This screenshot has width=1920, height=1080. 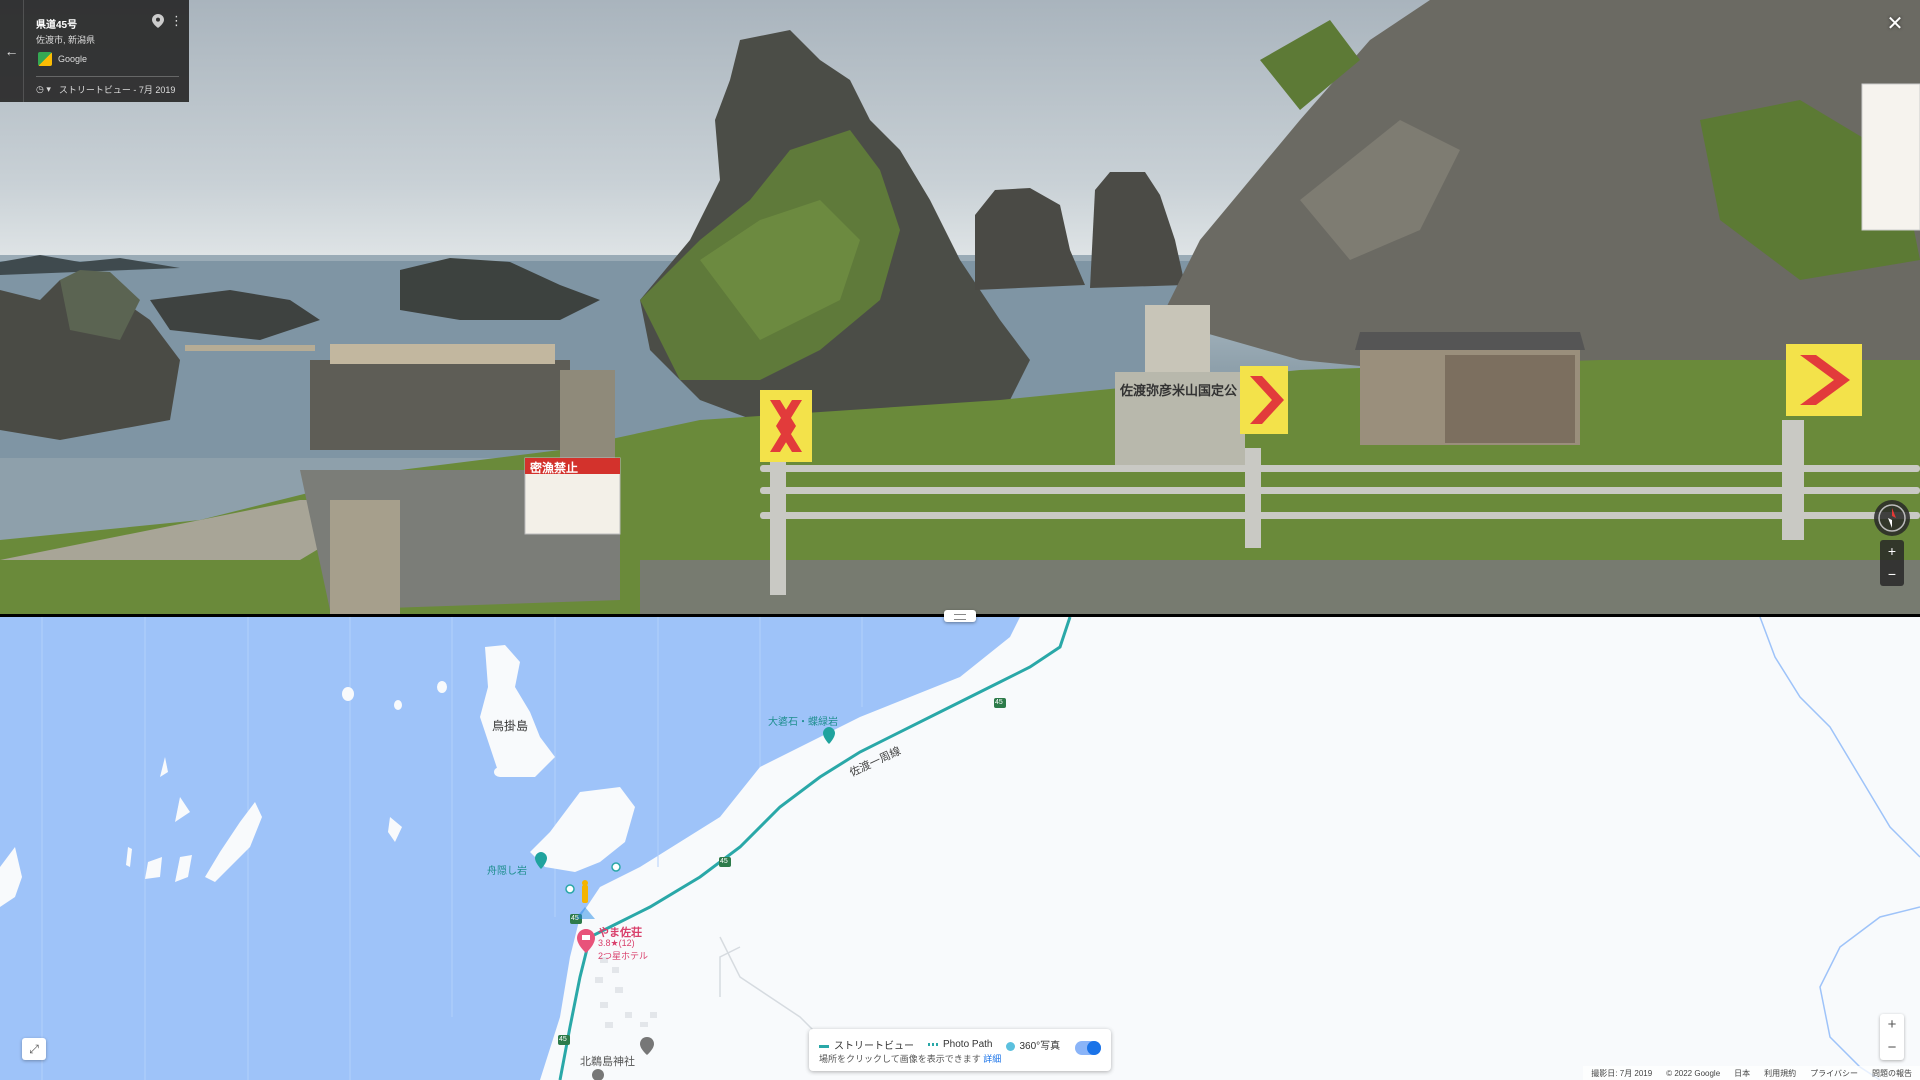 I want to click on copyright: © 2022 Google, so click(x=1693, y=1073).